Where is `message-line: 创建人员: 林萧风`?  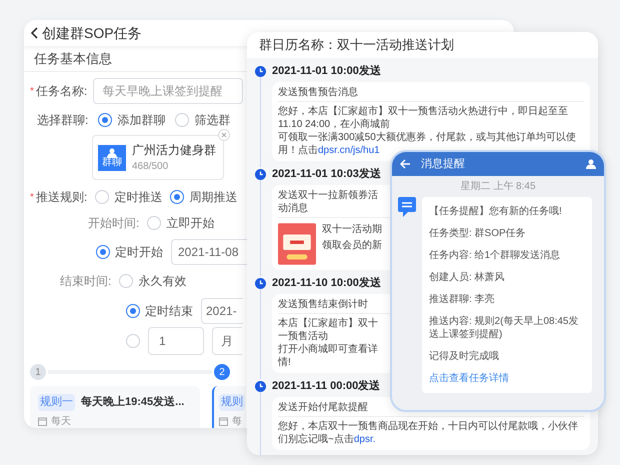 message-line: 创建人员: 林萧风 is located at coordinates (467, 277).